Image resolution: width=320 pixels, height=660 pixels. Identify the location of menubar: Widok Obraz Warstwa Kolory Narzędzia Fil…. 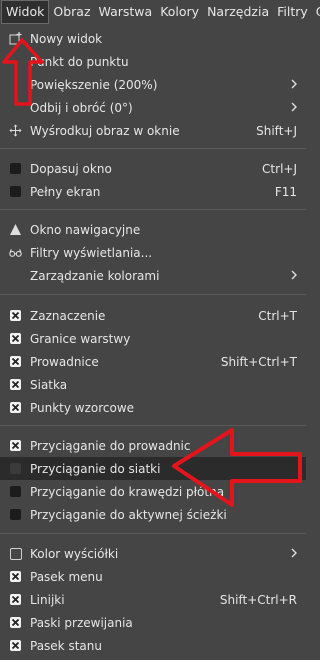
(160, 12).